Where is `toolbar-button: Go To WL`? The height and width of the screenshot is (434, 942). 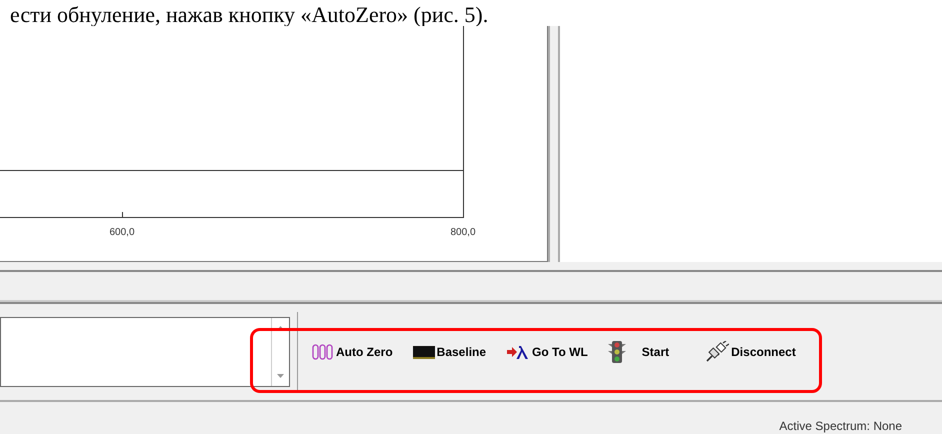 toolbar-button: Go To WL is located at coordinates (547, 352).